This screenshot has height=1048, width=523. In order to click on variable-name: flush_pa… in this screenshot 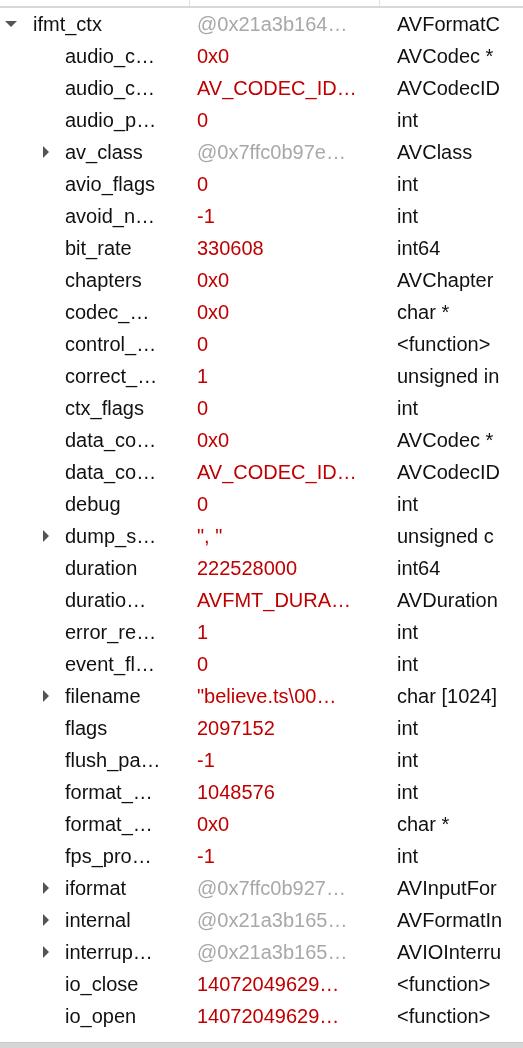, I will do `click(113, 760)`.